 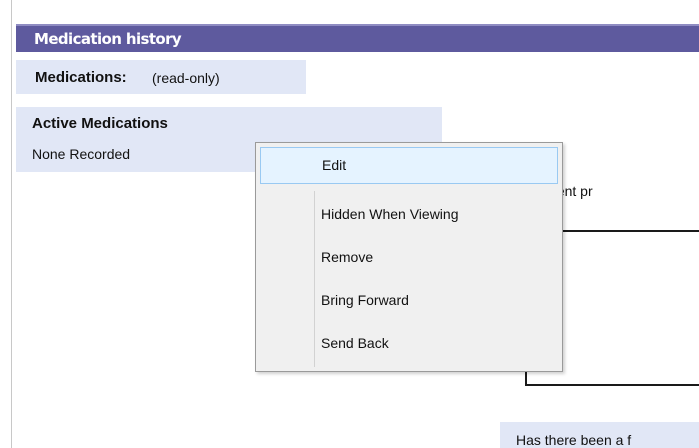 I want to click on menu-item-label: Bring Forward, so click(x=365, y=300).